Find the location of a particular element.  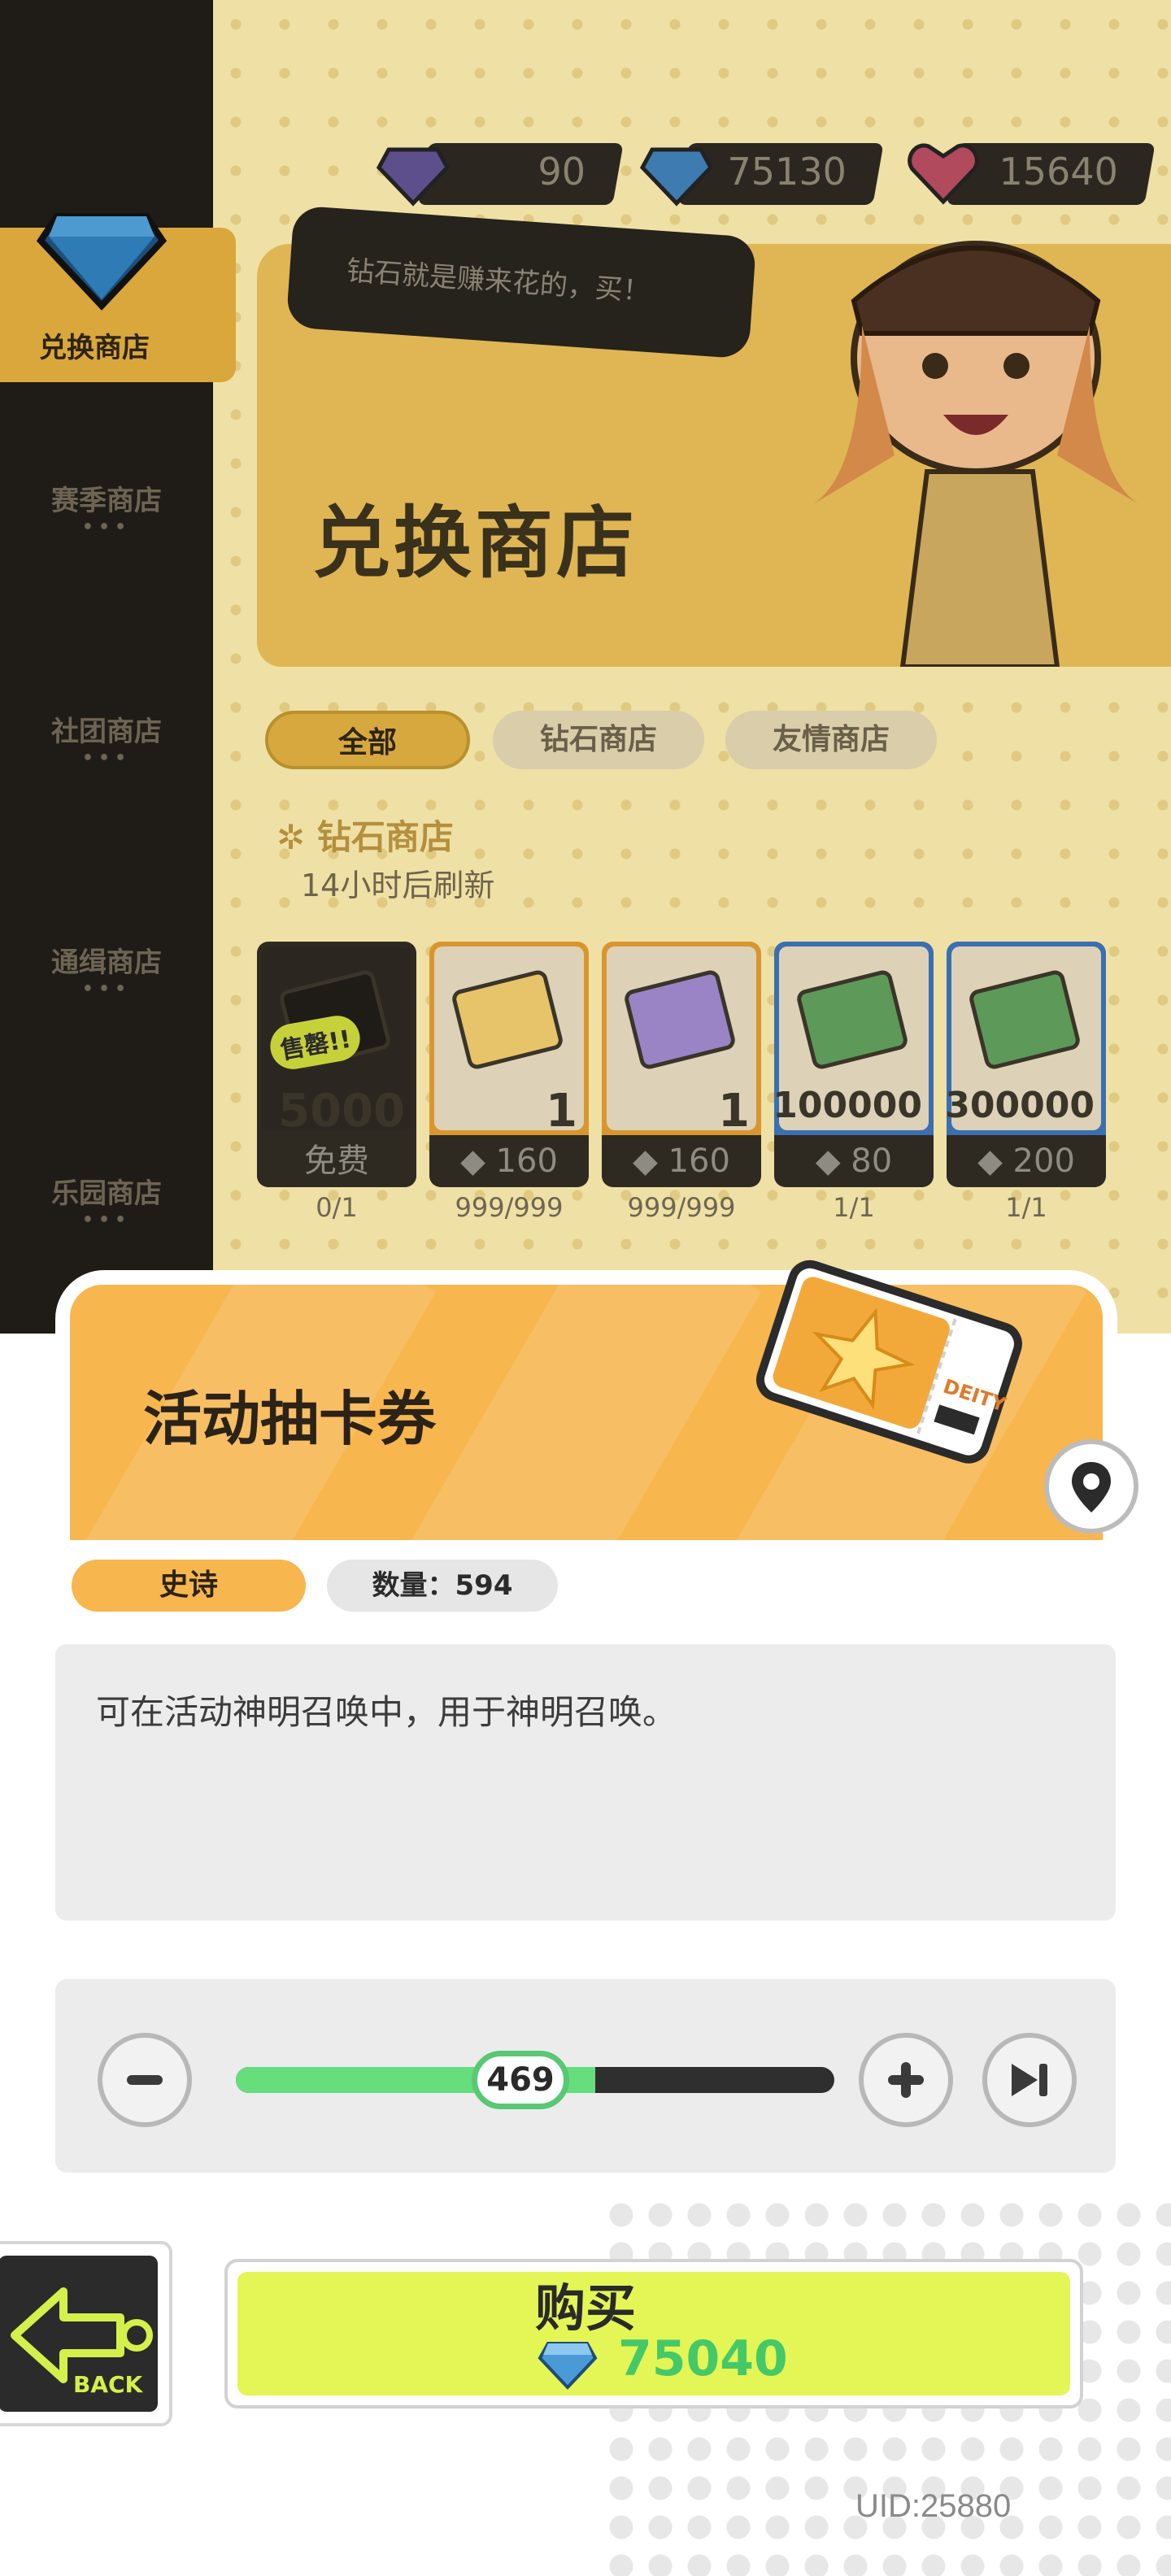

rarity-badge: 史诗 is located at coordinates (189, 1586).